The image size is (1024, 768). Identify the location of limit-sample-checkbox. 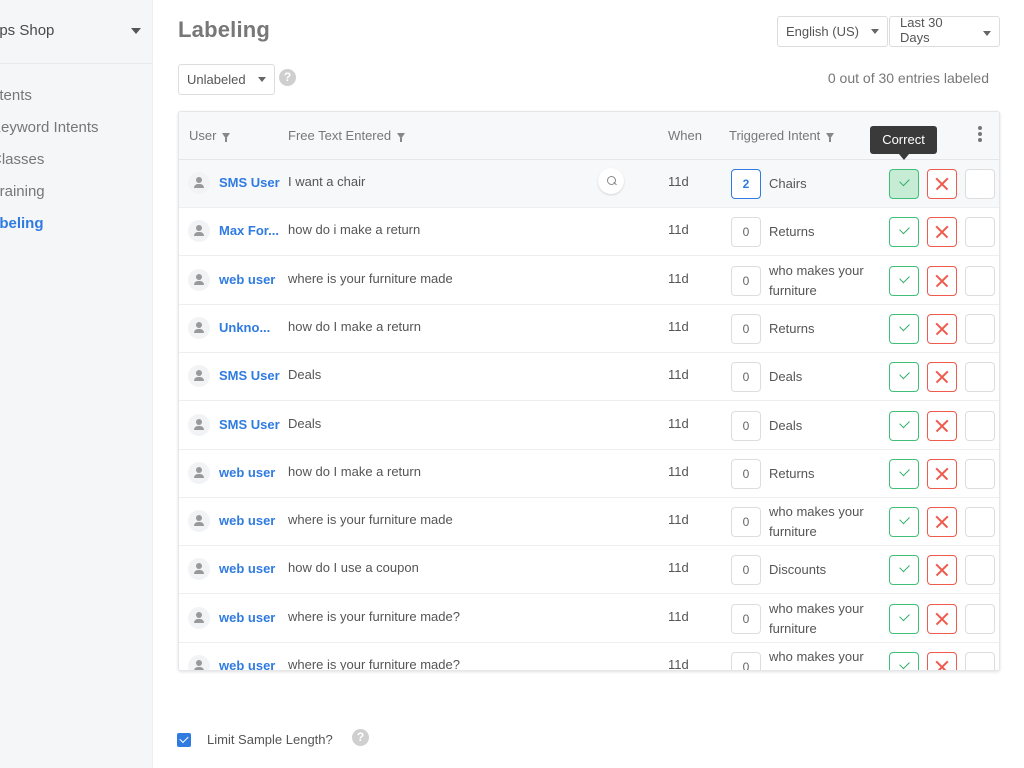
(184, 740).